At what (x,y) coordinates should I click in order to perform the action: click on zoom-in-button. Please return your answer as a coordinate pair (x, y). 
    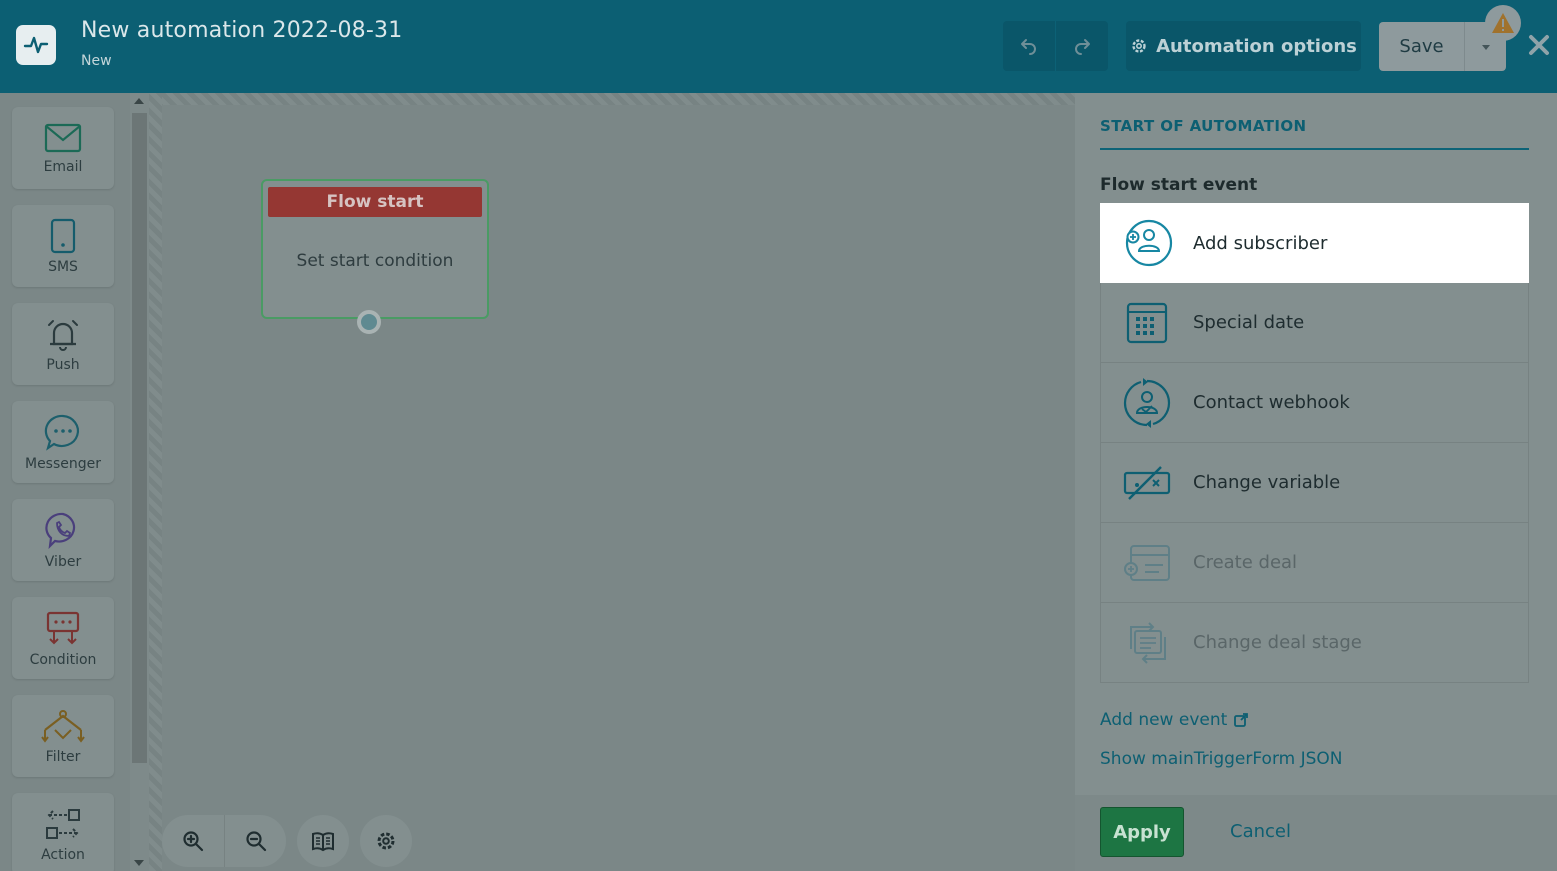
    Looking at the image, I should click on (193, 841).